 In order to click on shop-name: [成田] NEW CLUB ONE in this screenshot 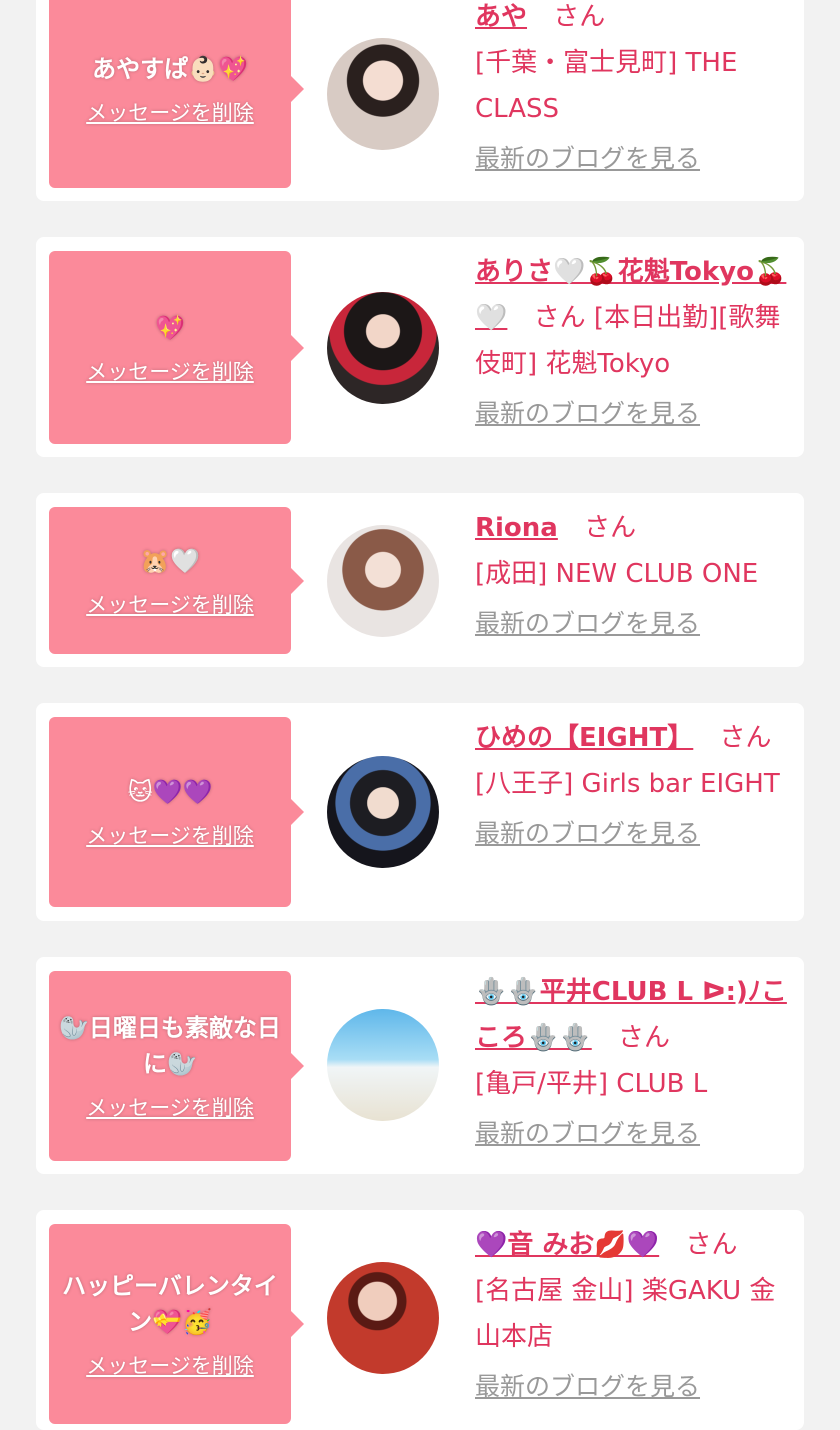, I will do `click(617, 574)`.